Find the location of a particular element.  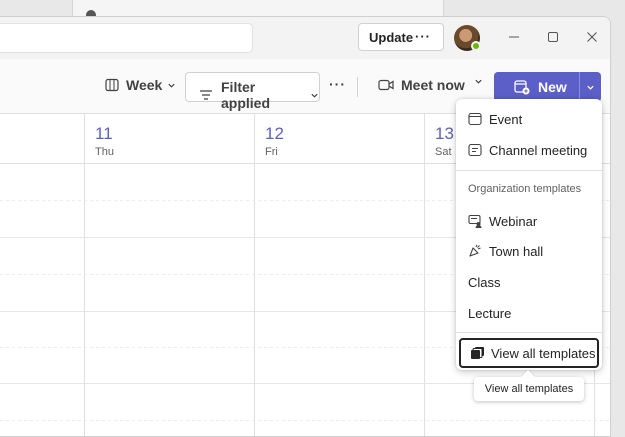

menu-item-lecture: Lecture is located at coordinates (529, 313).